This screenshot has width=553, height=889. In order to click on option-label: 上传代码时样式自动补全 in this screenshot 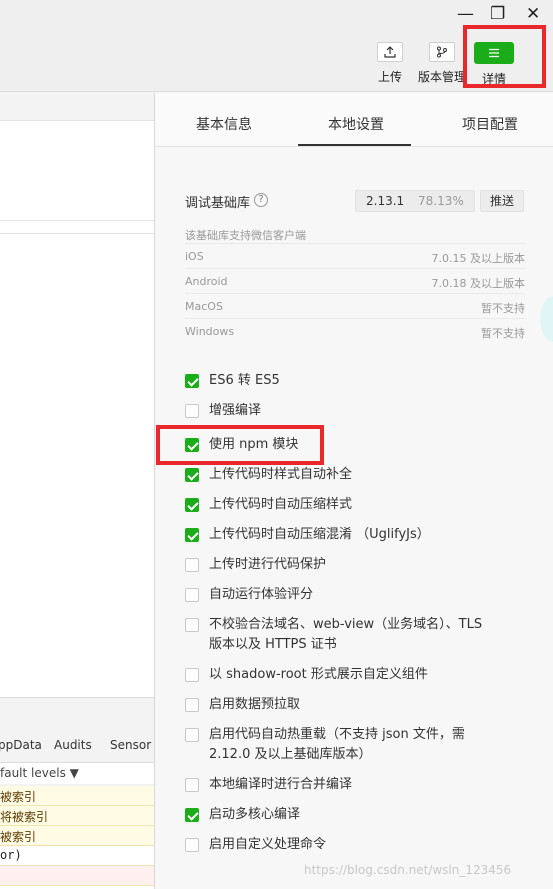, I will do `click(281, 474)`.